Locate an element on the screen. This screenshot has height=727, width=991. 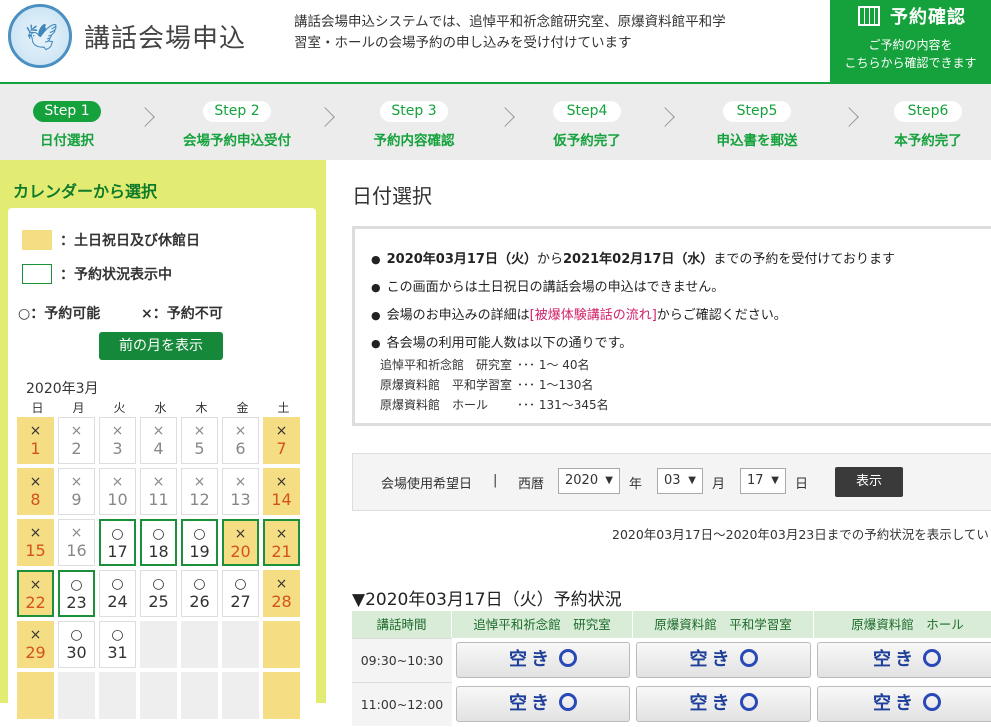
day-number: 17 is located at coordinates (117, 551).